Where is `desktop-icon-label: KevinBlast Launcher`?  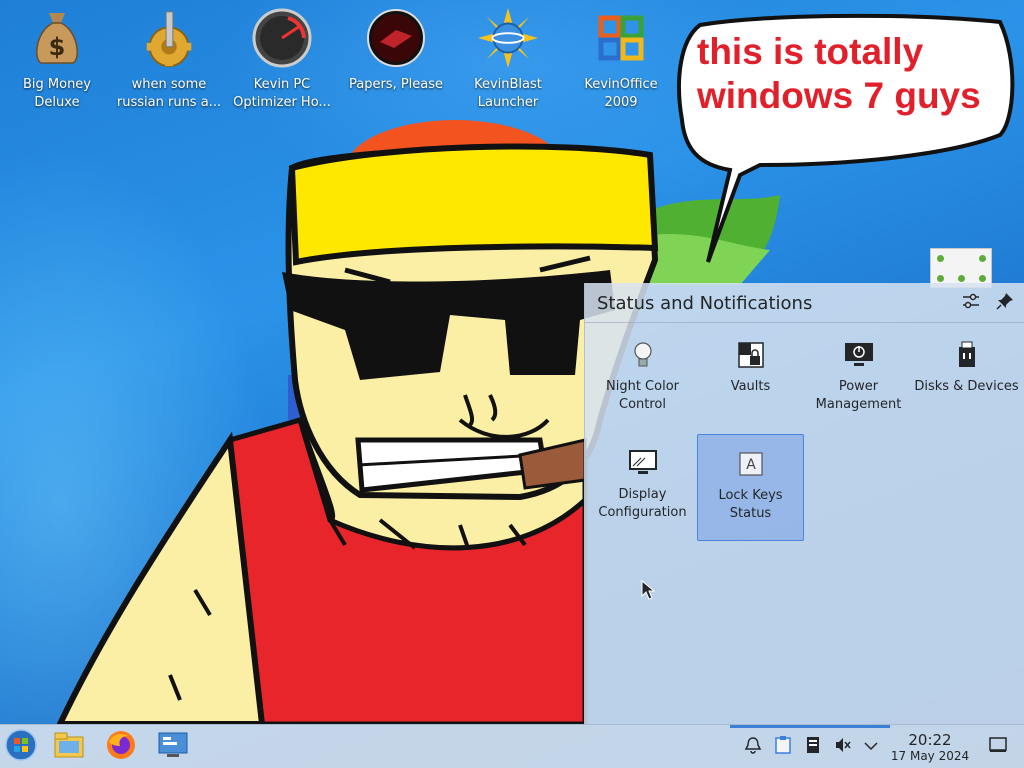
desktop-icon-label: KevinBlast Launcher is located at coordinates (508, 93).